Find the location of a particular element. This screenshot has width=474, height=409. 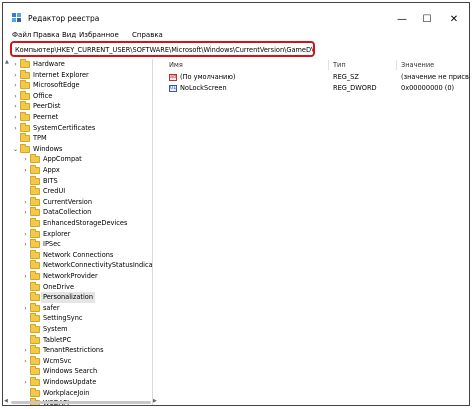

tree-item: BITS is located at coordinates (77, 181).